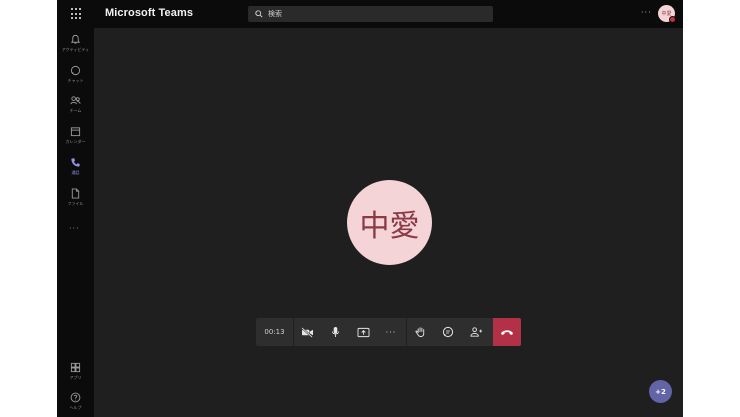 This screenshot has height=417, width=740. What do you see at coordinates (75, 39) in the screenshot?
I see `bell-icon` at bounding box center [75, 39].